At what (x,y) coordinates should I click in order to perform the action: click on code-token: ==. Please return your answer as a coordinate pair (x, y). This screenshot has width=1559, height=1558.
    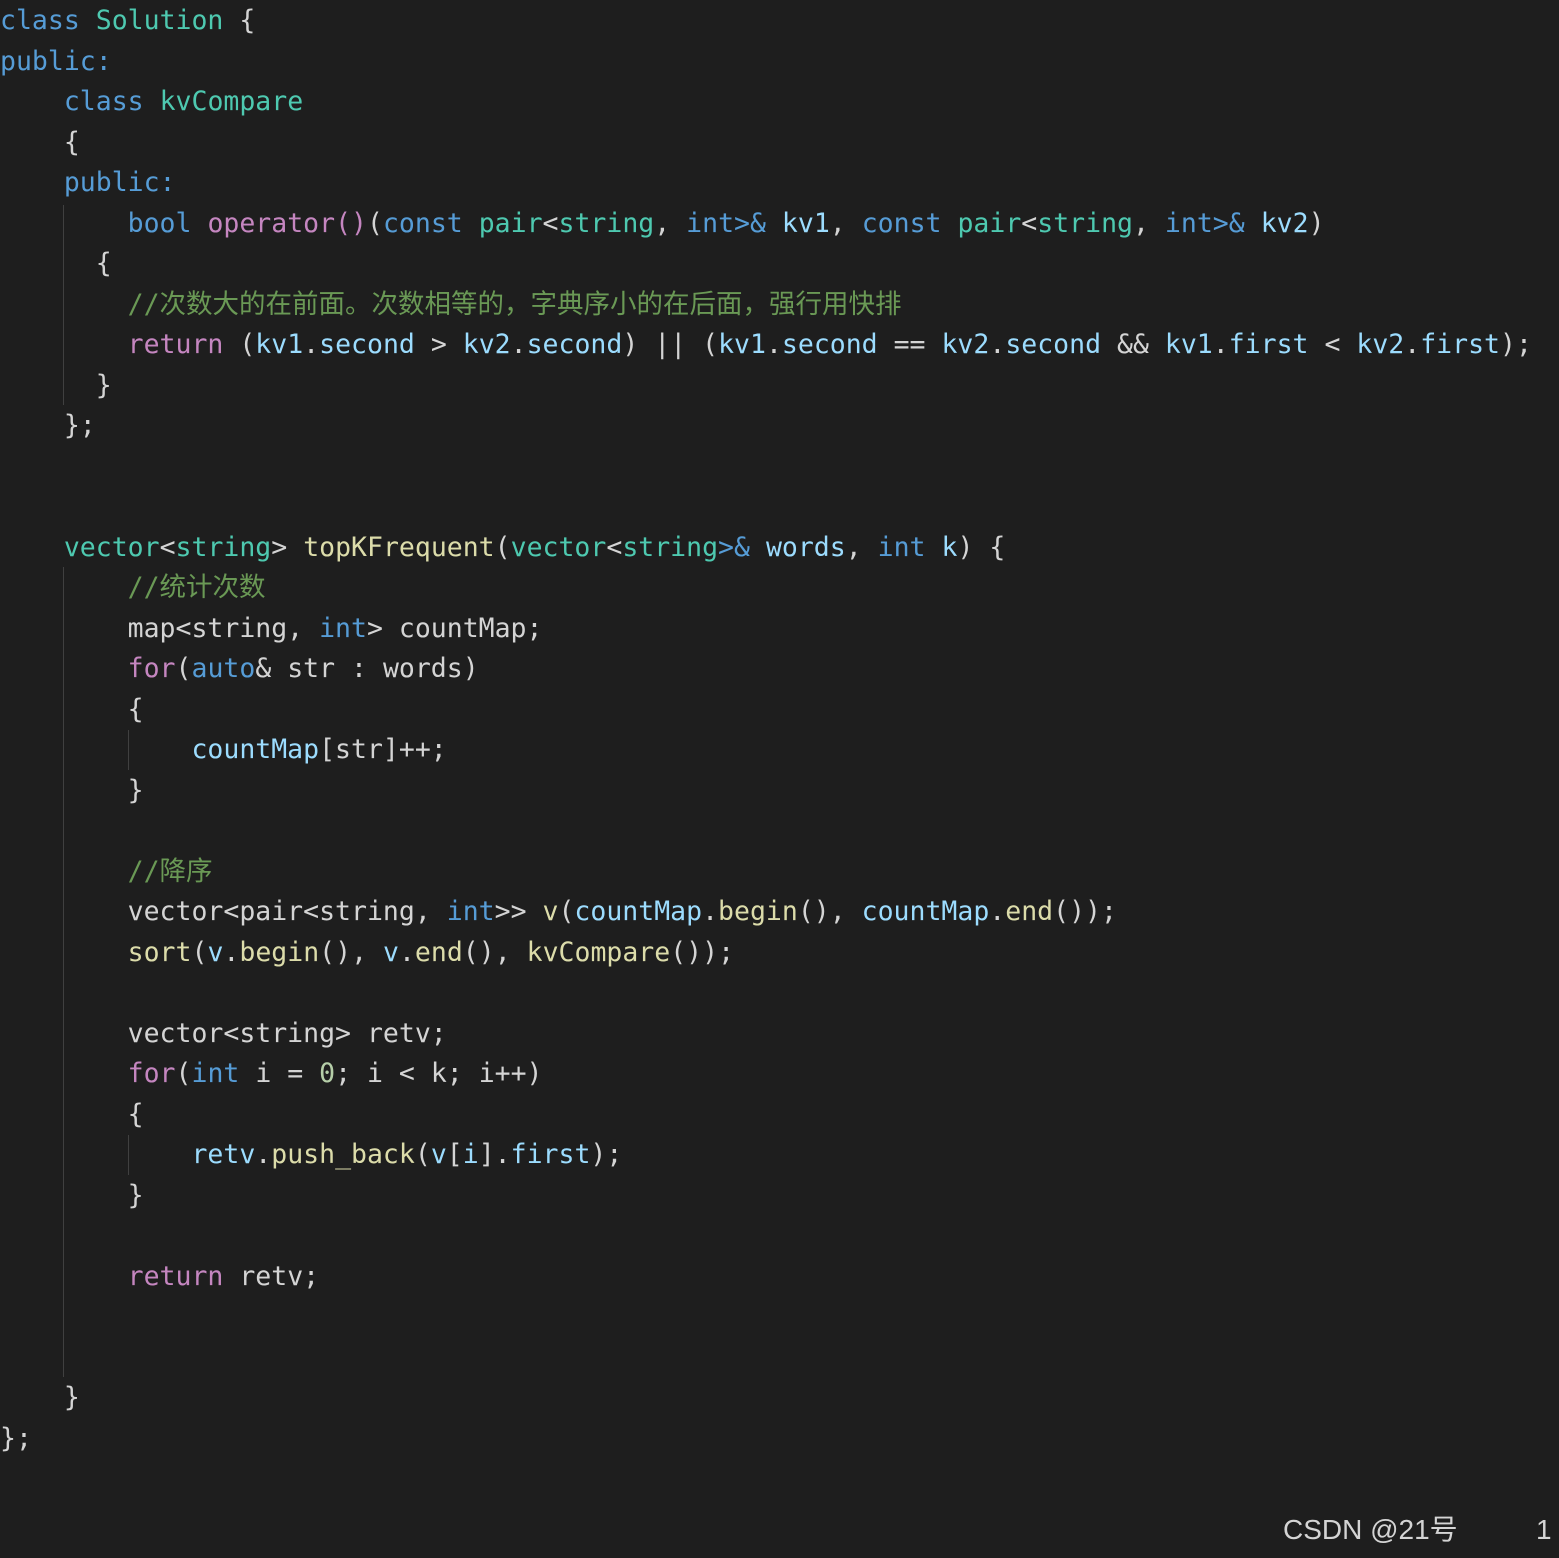
    Looking at the image, I should click on (909, 344).